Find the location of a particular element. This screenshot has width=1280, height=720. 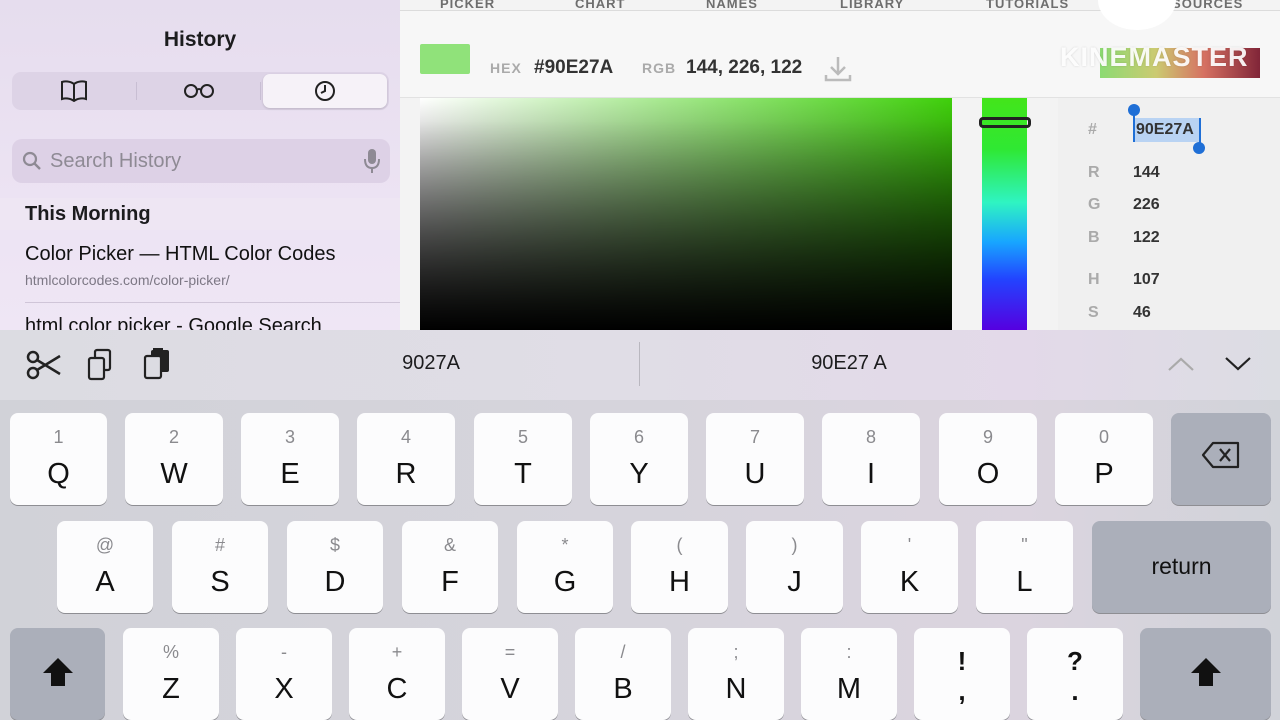

key-label: R is located at coordinates (406, 474).